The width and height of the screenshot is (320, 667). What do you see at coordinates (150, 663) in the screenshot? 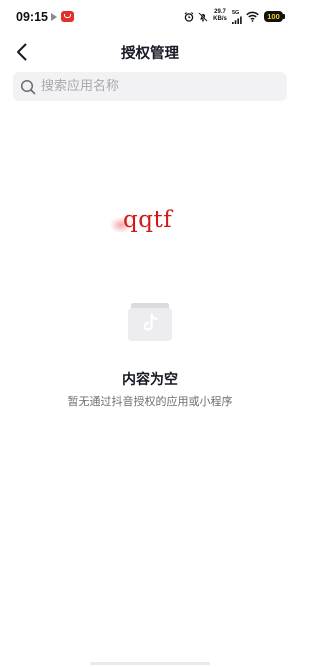
I see `home-indicator` at bounding box center [150, 663].